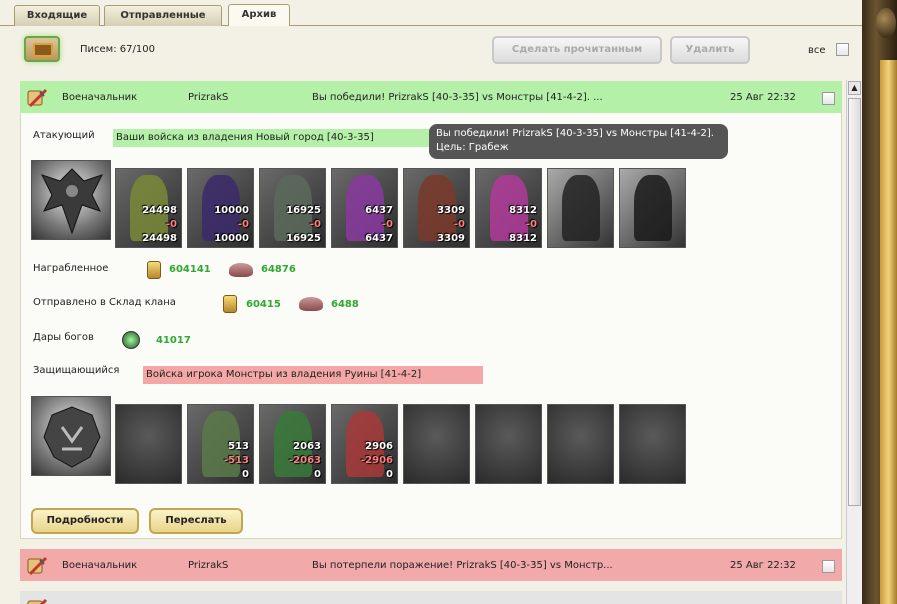  What do you see at coordinates (259, 15) in the screenshot?
I see `tab-archive: Архив` at bounding box center [259, 15].